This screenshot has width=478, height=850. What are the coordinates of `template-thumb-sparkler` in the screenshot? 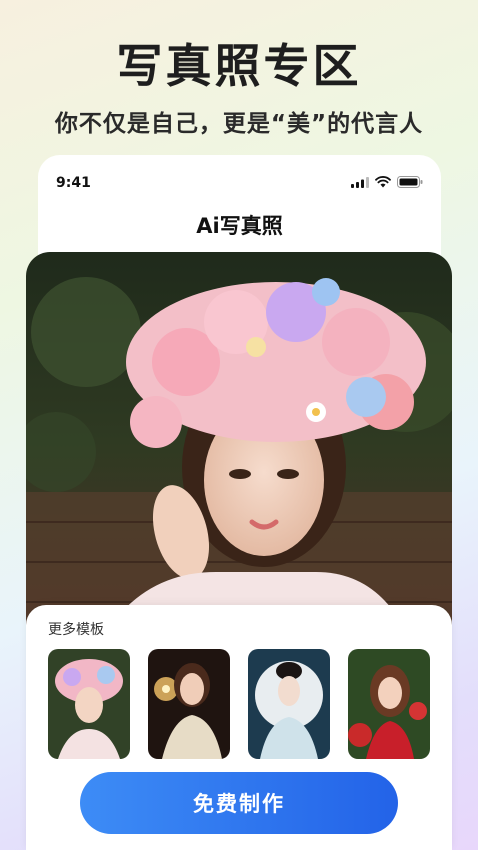 It's located at (189, 704).